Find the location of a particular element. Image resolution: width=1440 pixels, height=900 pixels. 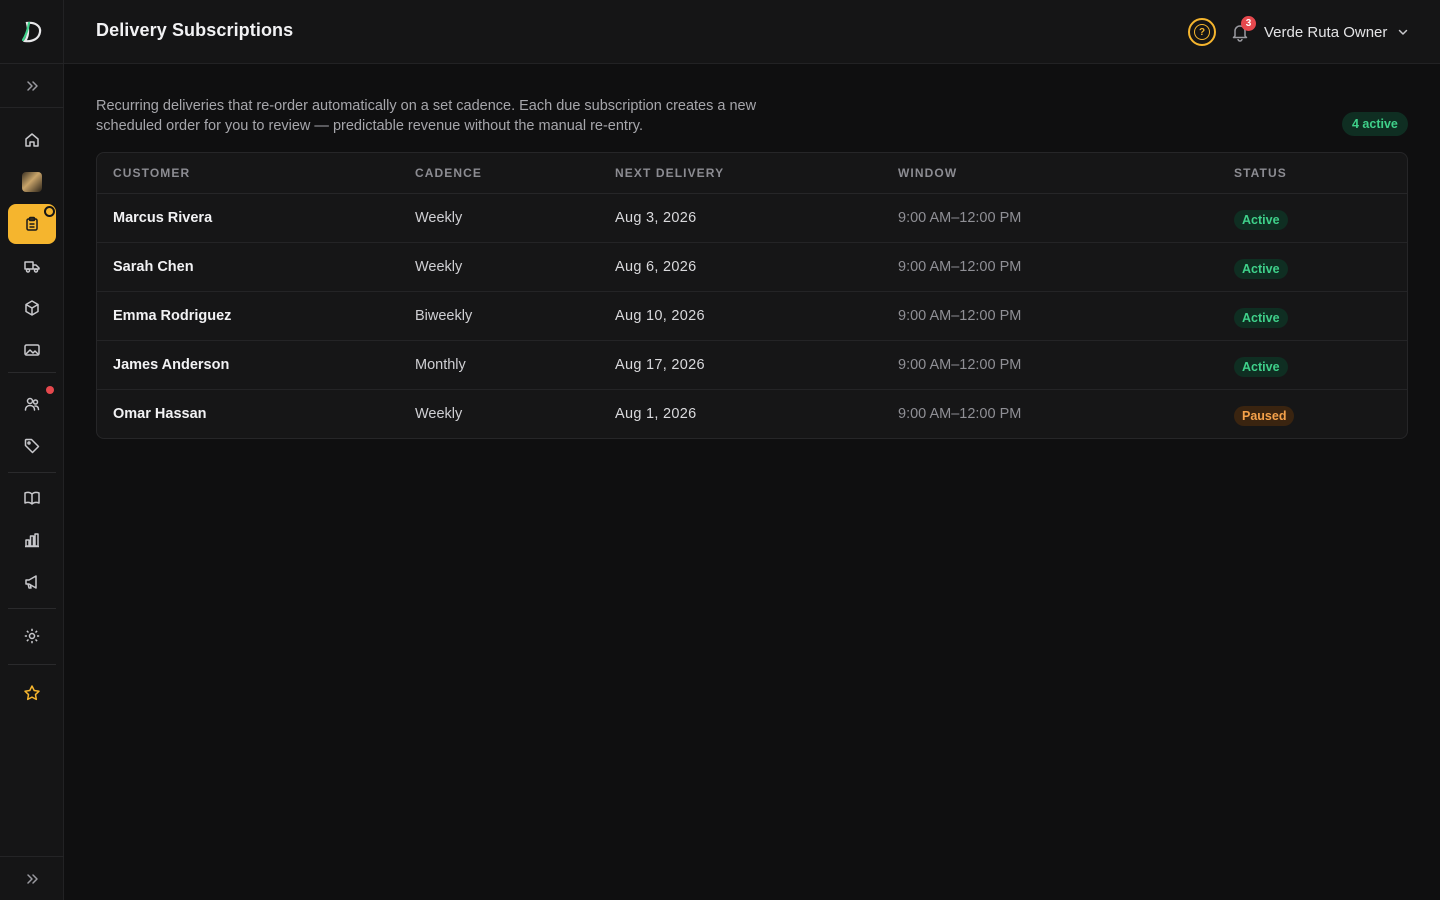

next-delivery: Aug 17, 2026 is located at coordinates (660, 365).